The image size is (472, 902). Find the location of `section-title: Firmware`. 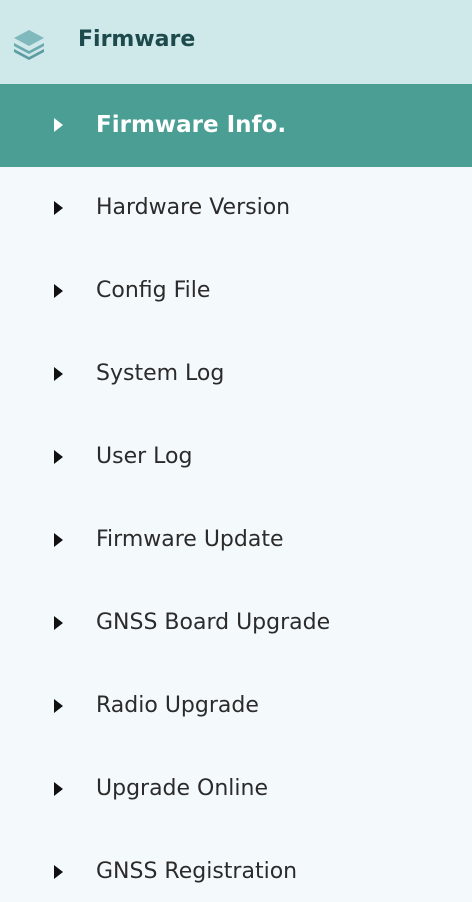

section-title: Firmware is located at coordinates (137, 39).